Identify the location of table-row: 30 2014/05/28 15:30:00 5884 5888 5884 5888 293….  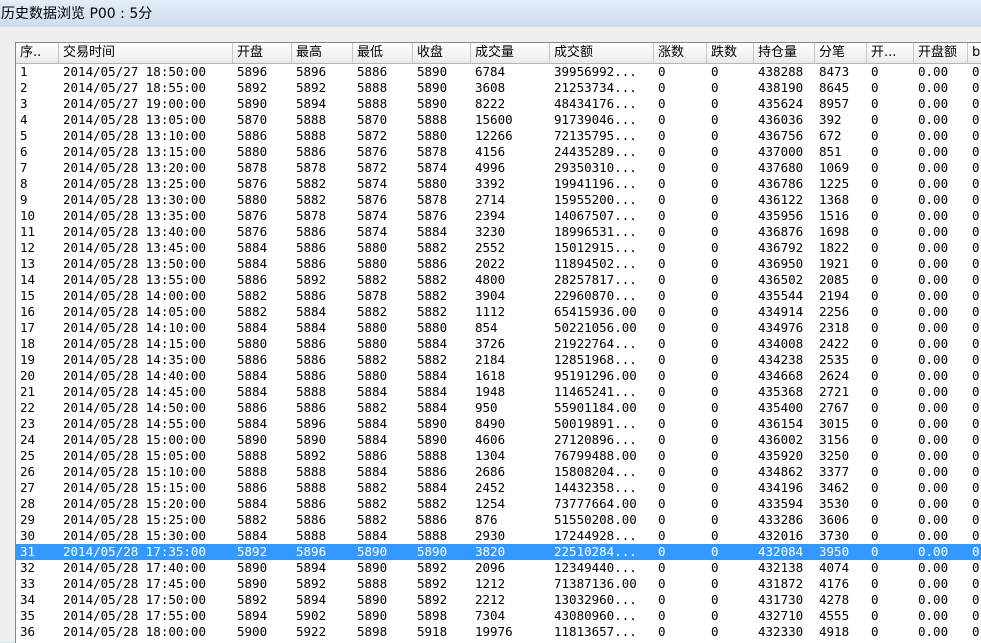
(498, 536).